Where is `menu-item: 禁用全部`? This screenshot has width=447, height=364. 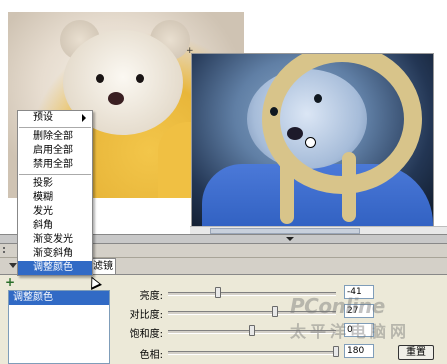
menu-item: 禁用全部 is located at coordinates (55, 165).